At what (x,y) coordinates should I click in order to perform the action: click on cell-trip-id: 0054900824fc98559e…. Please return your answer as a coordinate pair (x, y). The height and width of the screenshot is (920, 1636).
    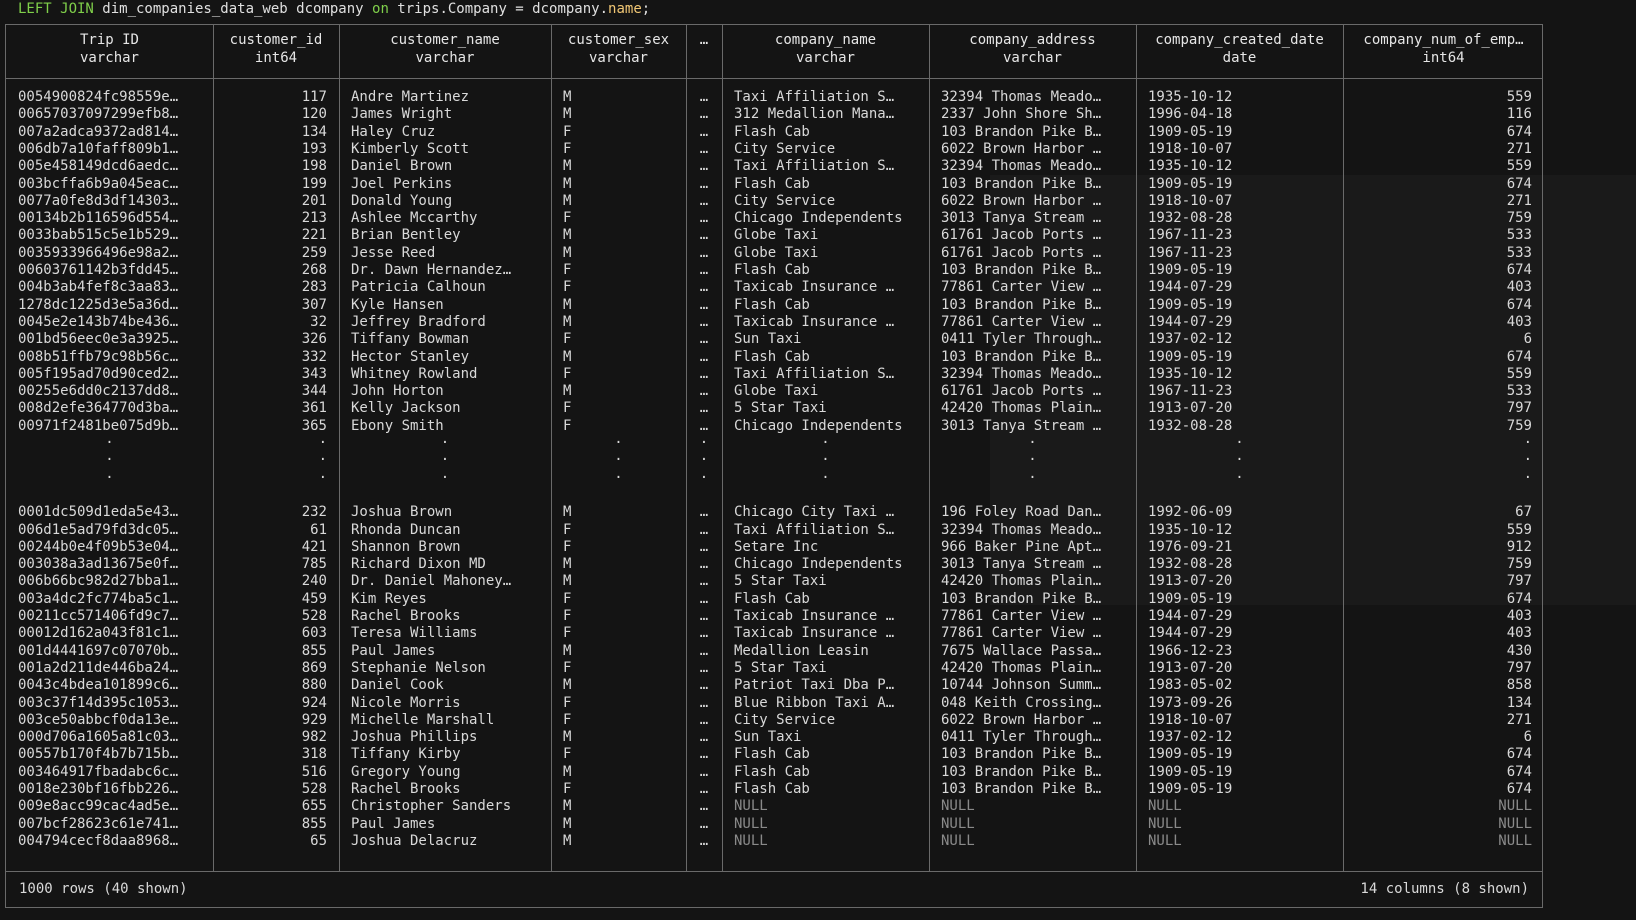
    Looking at the image, I should click on (98, 97).